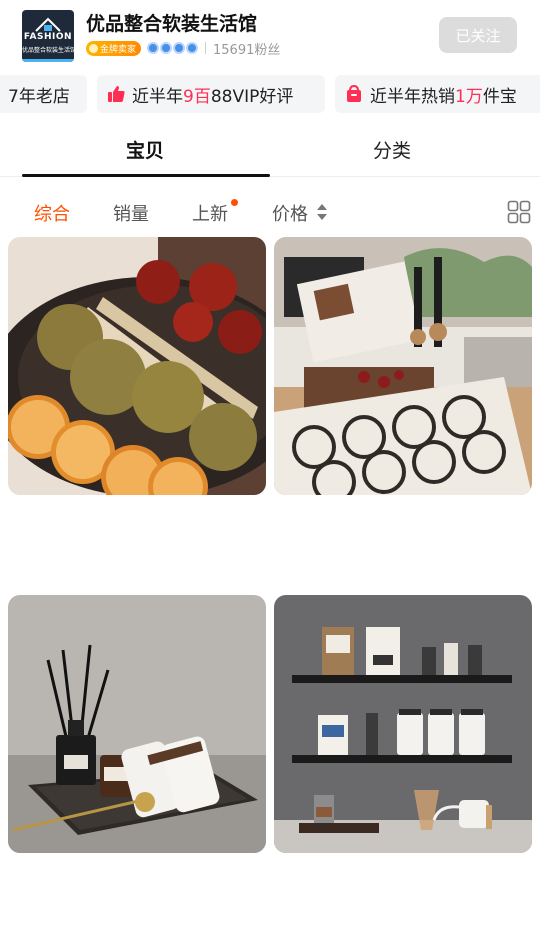 The height and width of the screenshot is (927, 540). I want to click on logo-bar, so click(48, 60).